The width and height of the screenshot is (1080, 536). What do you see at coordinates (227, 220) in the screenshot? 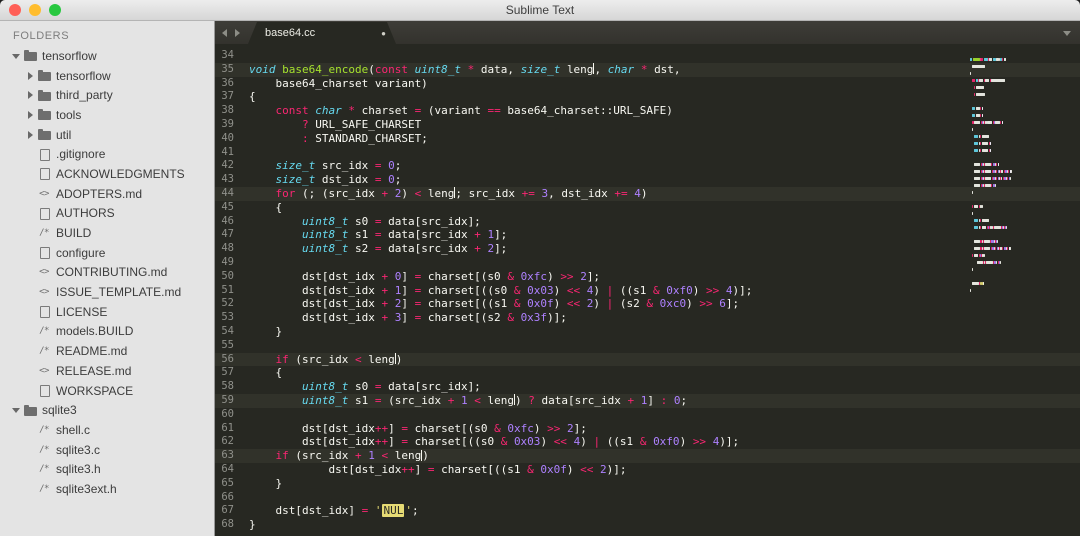
I see `line-number: 46` at bounding box center [227, 220].